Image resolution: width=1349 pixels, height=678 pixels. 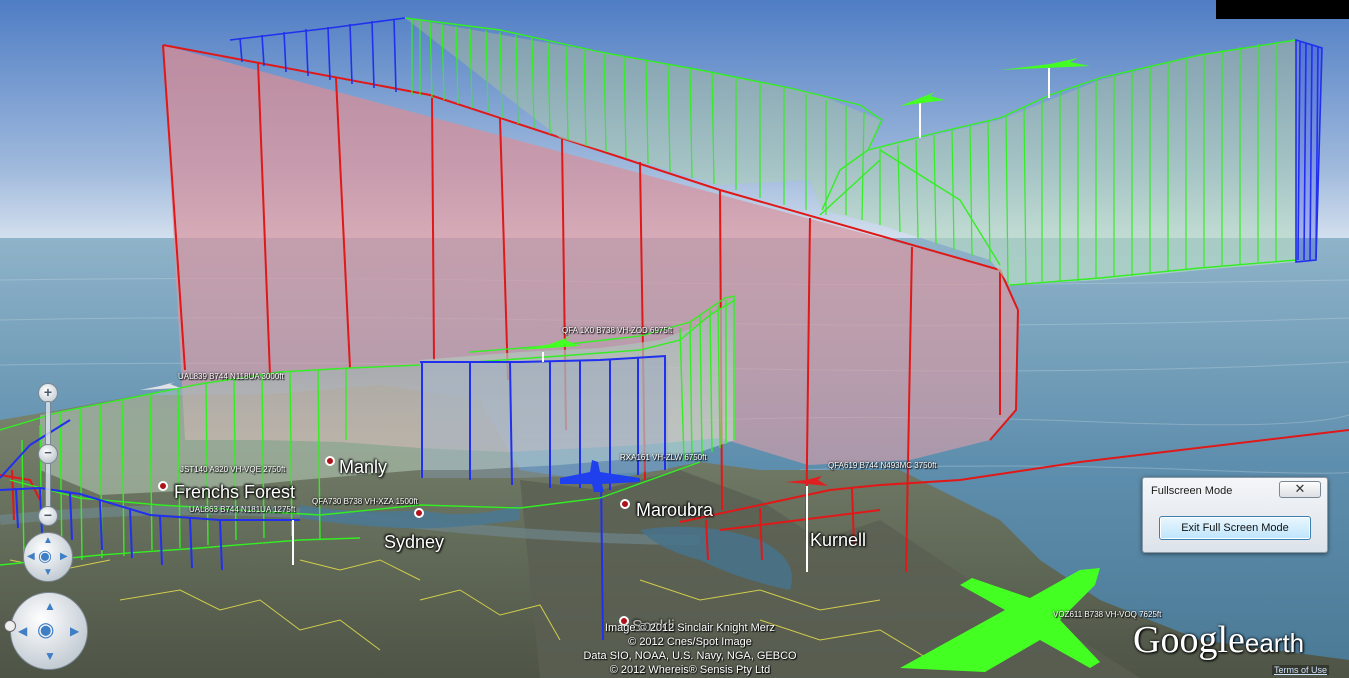 I want to click on move-up-arrow-icon: ▲, so click(x=50, y=606).